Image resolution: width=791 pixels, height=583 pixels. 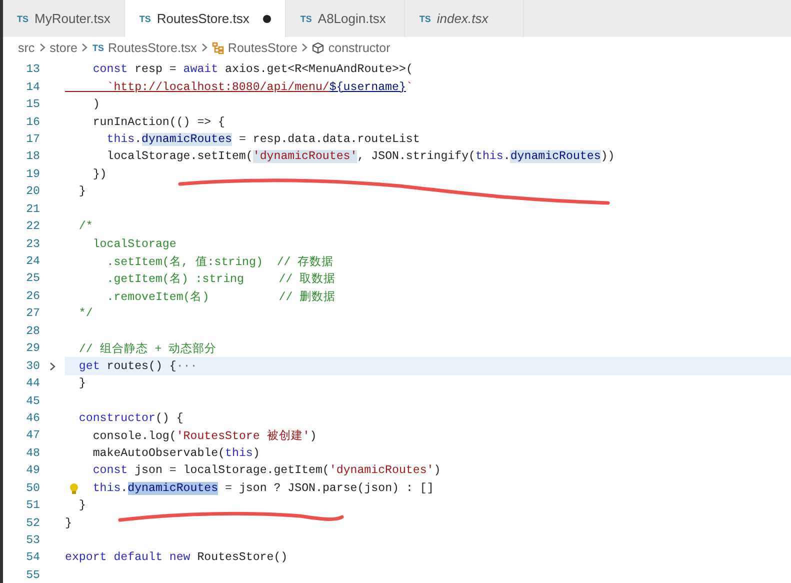 What do you see at coordinates (360, 157) in the screenshot?
I see `code-line: localStorage.setItem('dynamicRoutes', JSON.stringify(this.dynamicRoutes))` at bounding box center [360, 157].